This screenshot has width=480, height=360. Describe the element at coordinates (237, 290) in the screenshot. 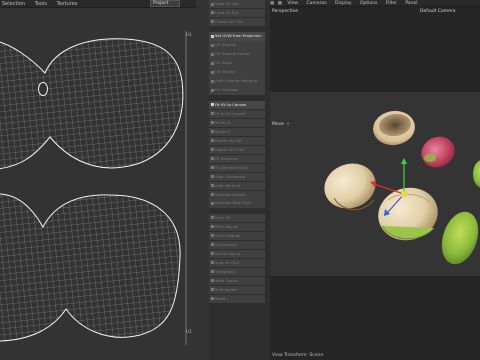

I see `command-item: Split Seams` at that location.